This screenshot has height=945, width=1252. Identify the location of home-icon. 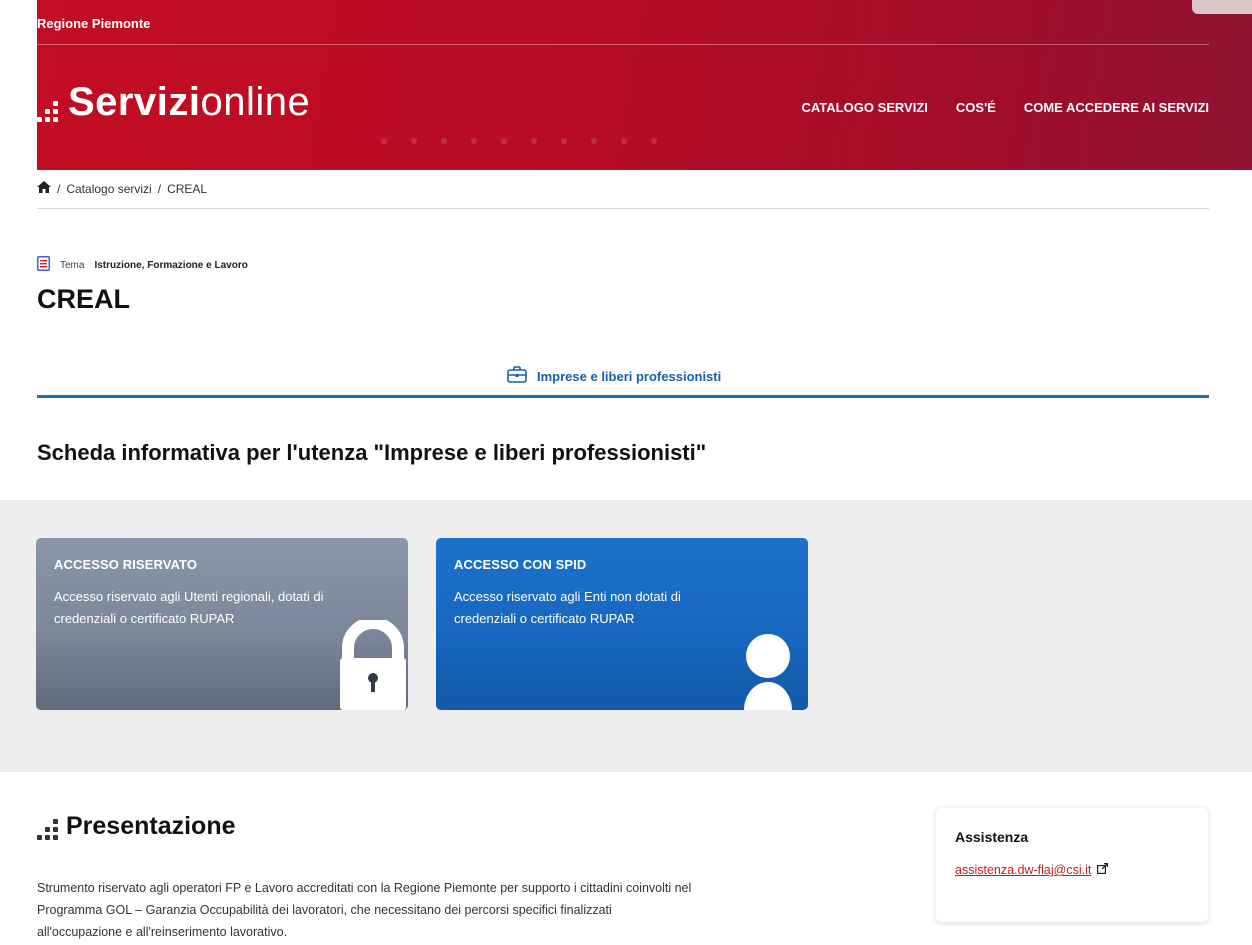
(44, 188).